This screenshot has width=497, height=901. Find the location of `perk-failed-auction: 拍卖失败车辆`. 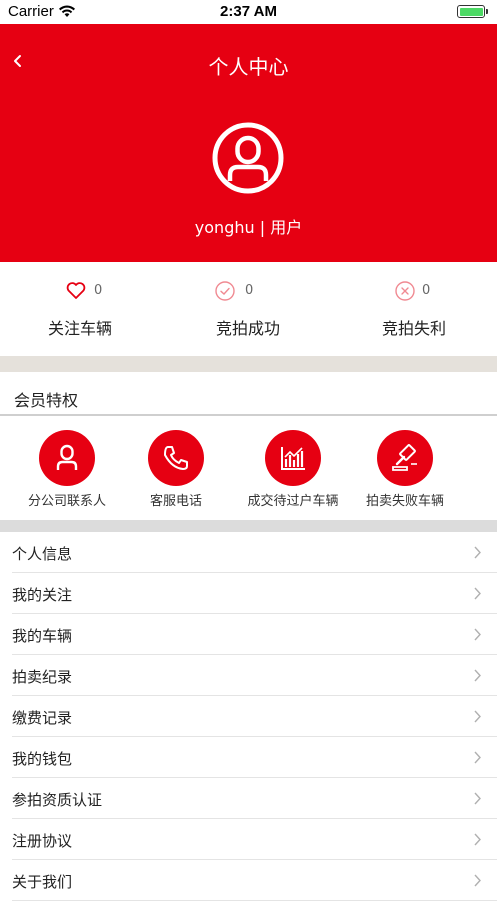

perk-failed-auction: 拍卖失败车辆 is located at coordinates (405, 475).